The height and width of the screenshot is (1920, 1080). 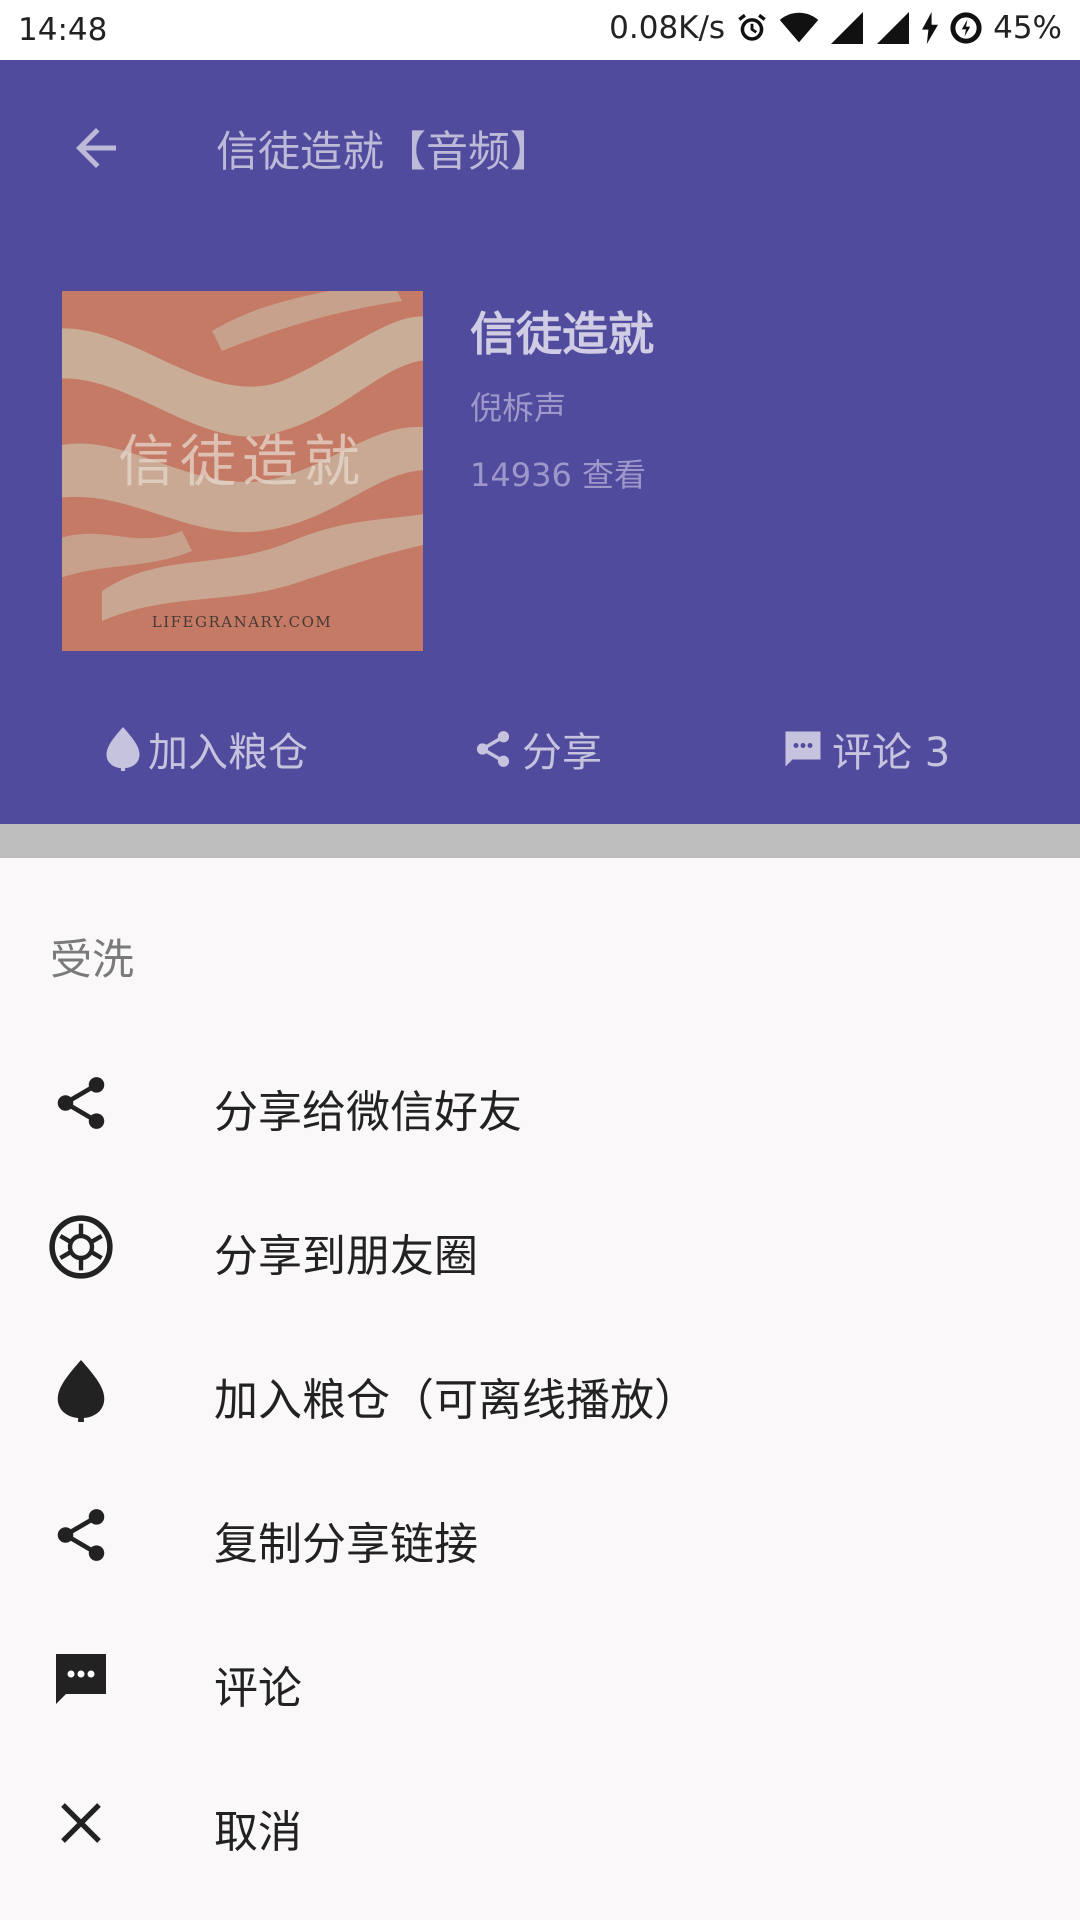 I want to click on status-icons: 0.08K/s 45%, so click(x=835, y=28).